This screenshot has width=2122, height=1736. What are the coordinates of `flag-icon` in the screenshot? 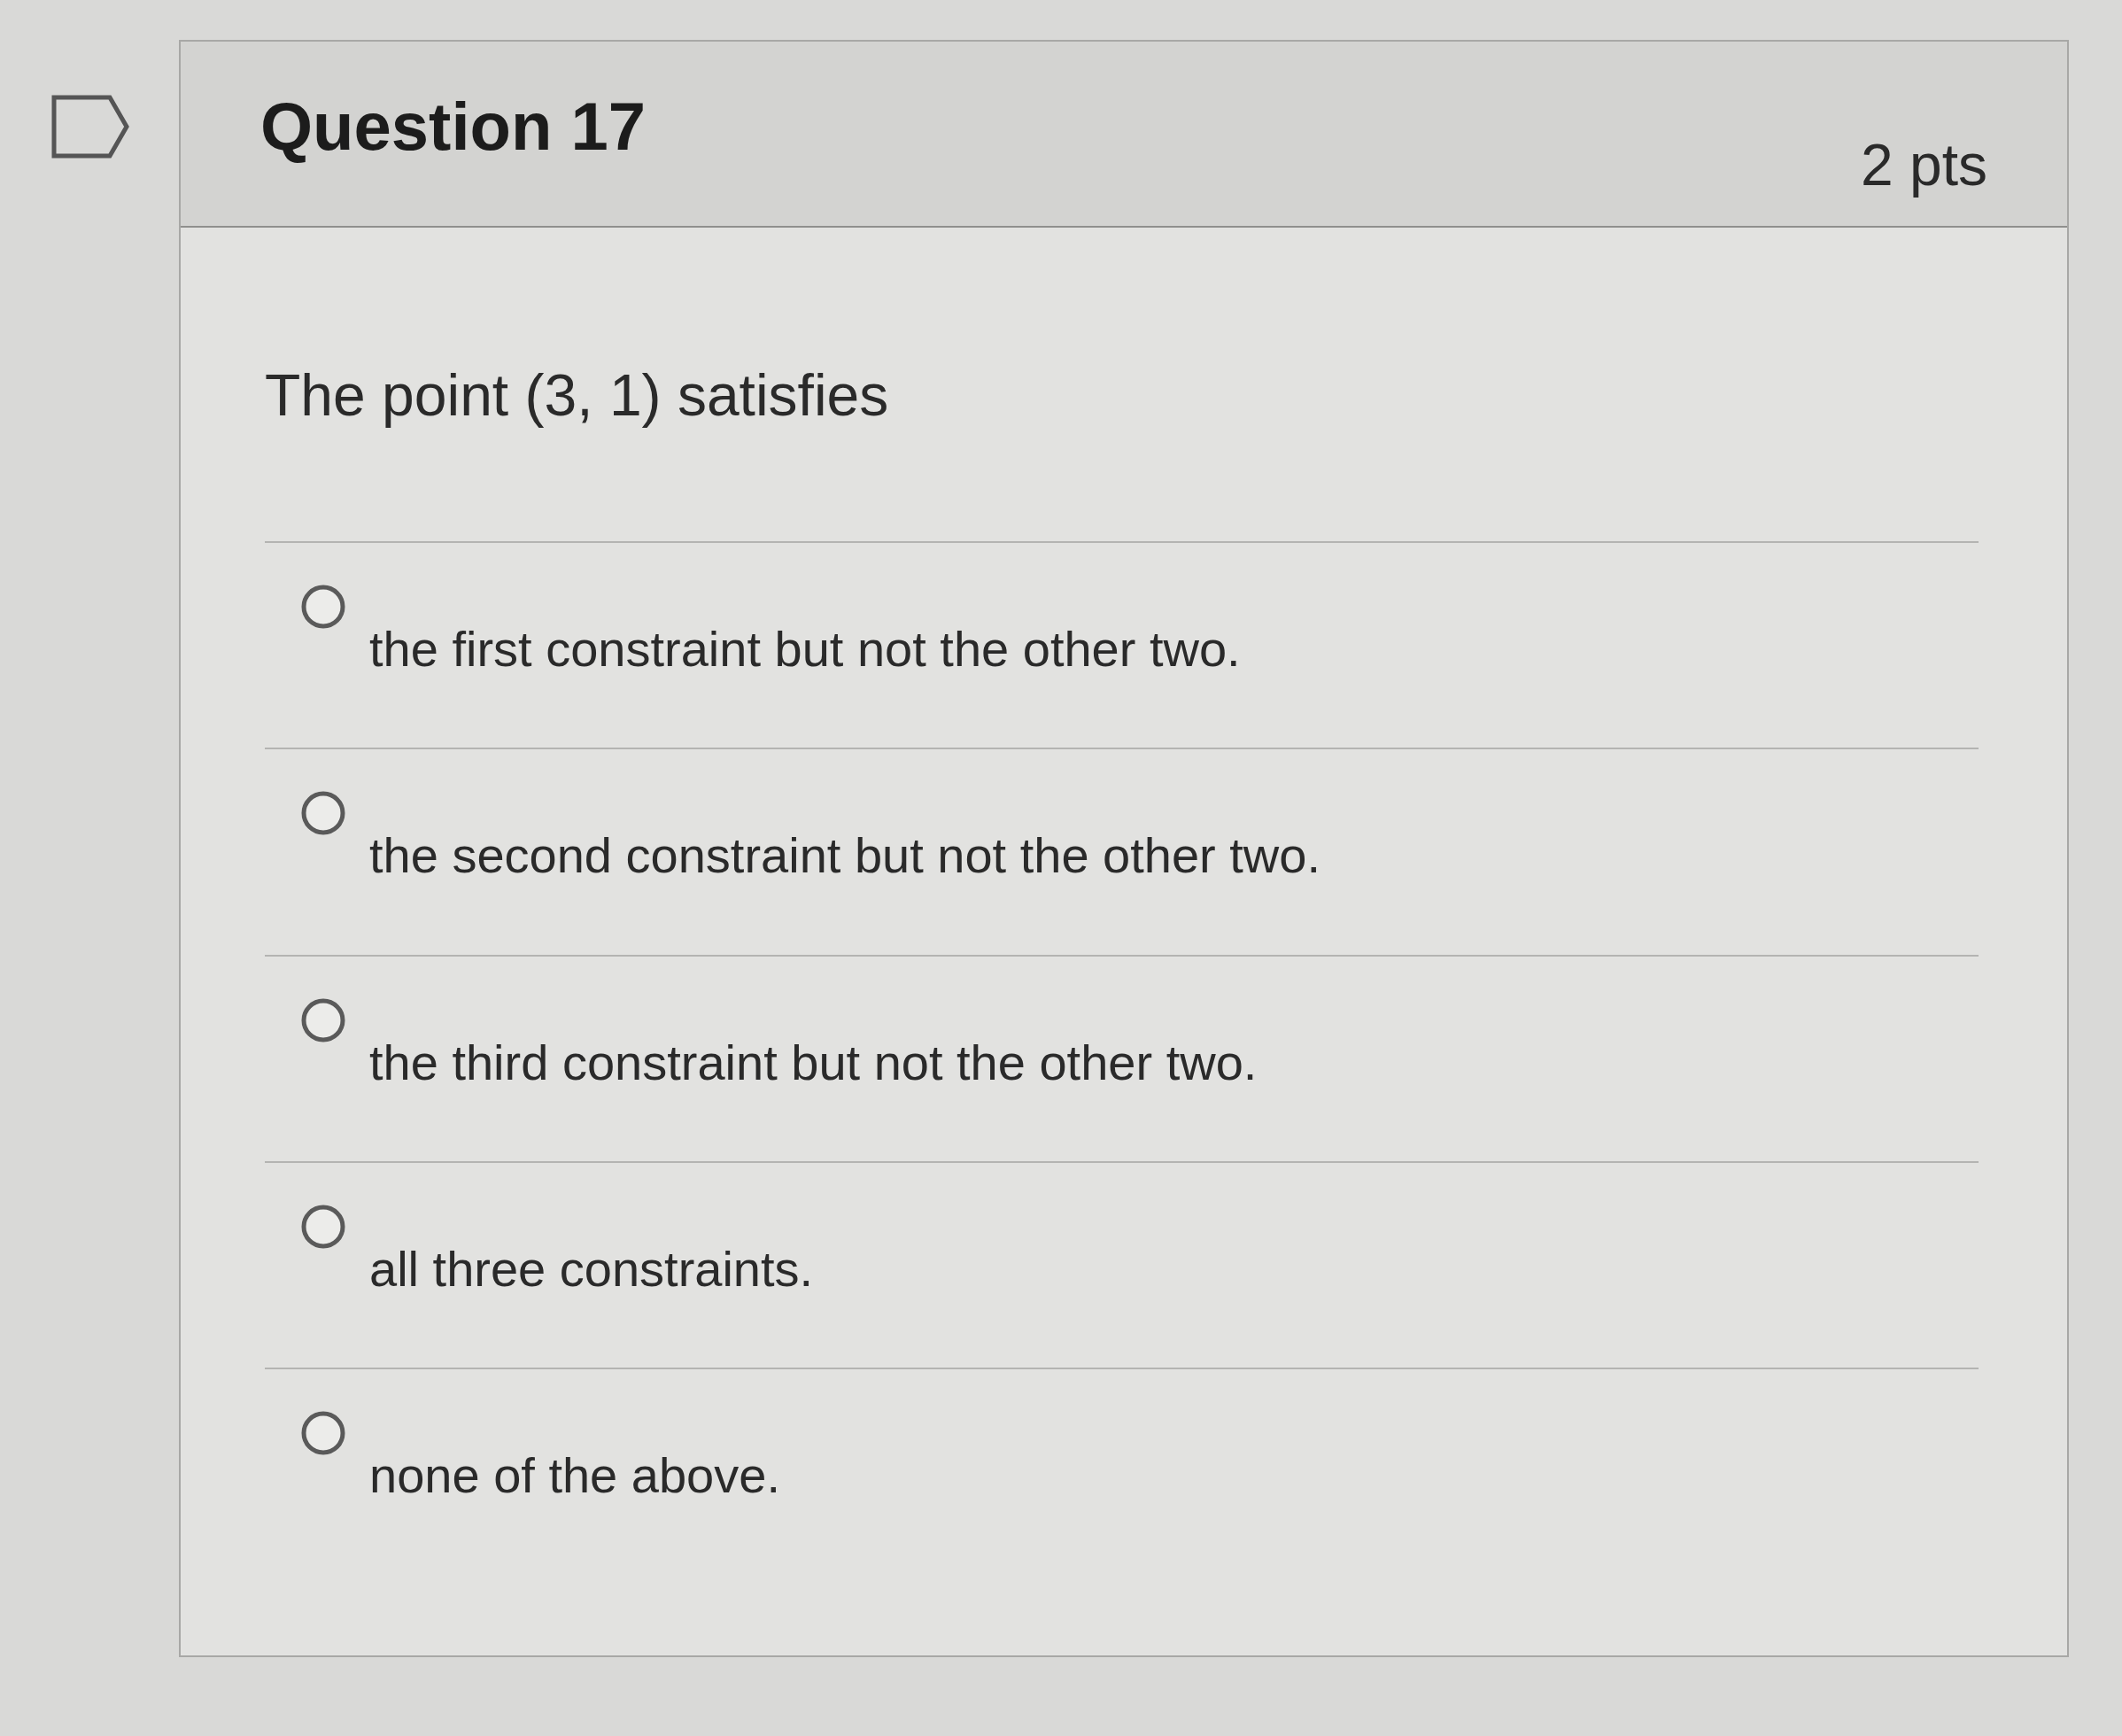 It's located at (90, 127).